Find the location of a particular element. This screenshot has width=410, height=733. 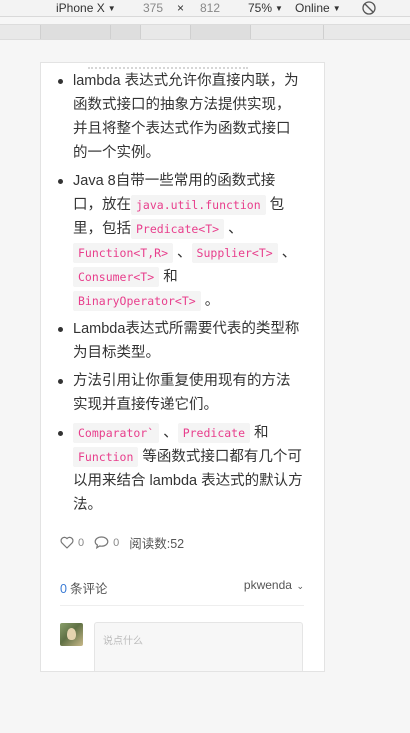

like-count: 0 is located at coordinates (81, 542).